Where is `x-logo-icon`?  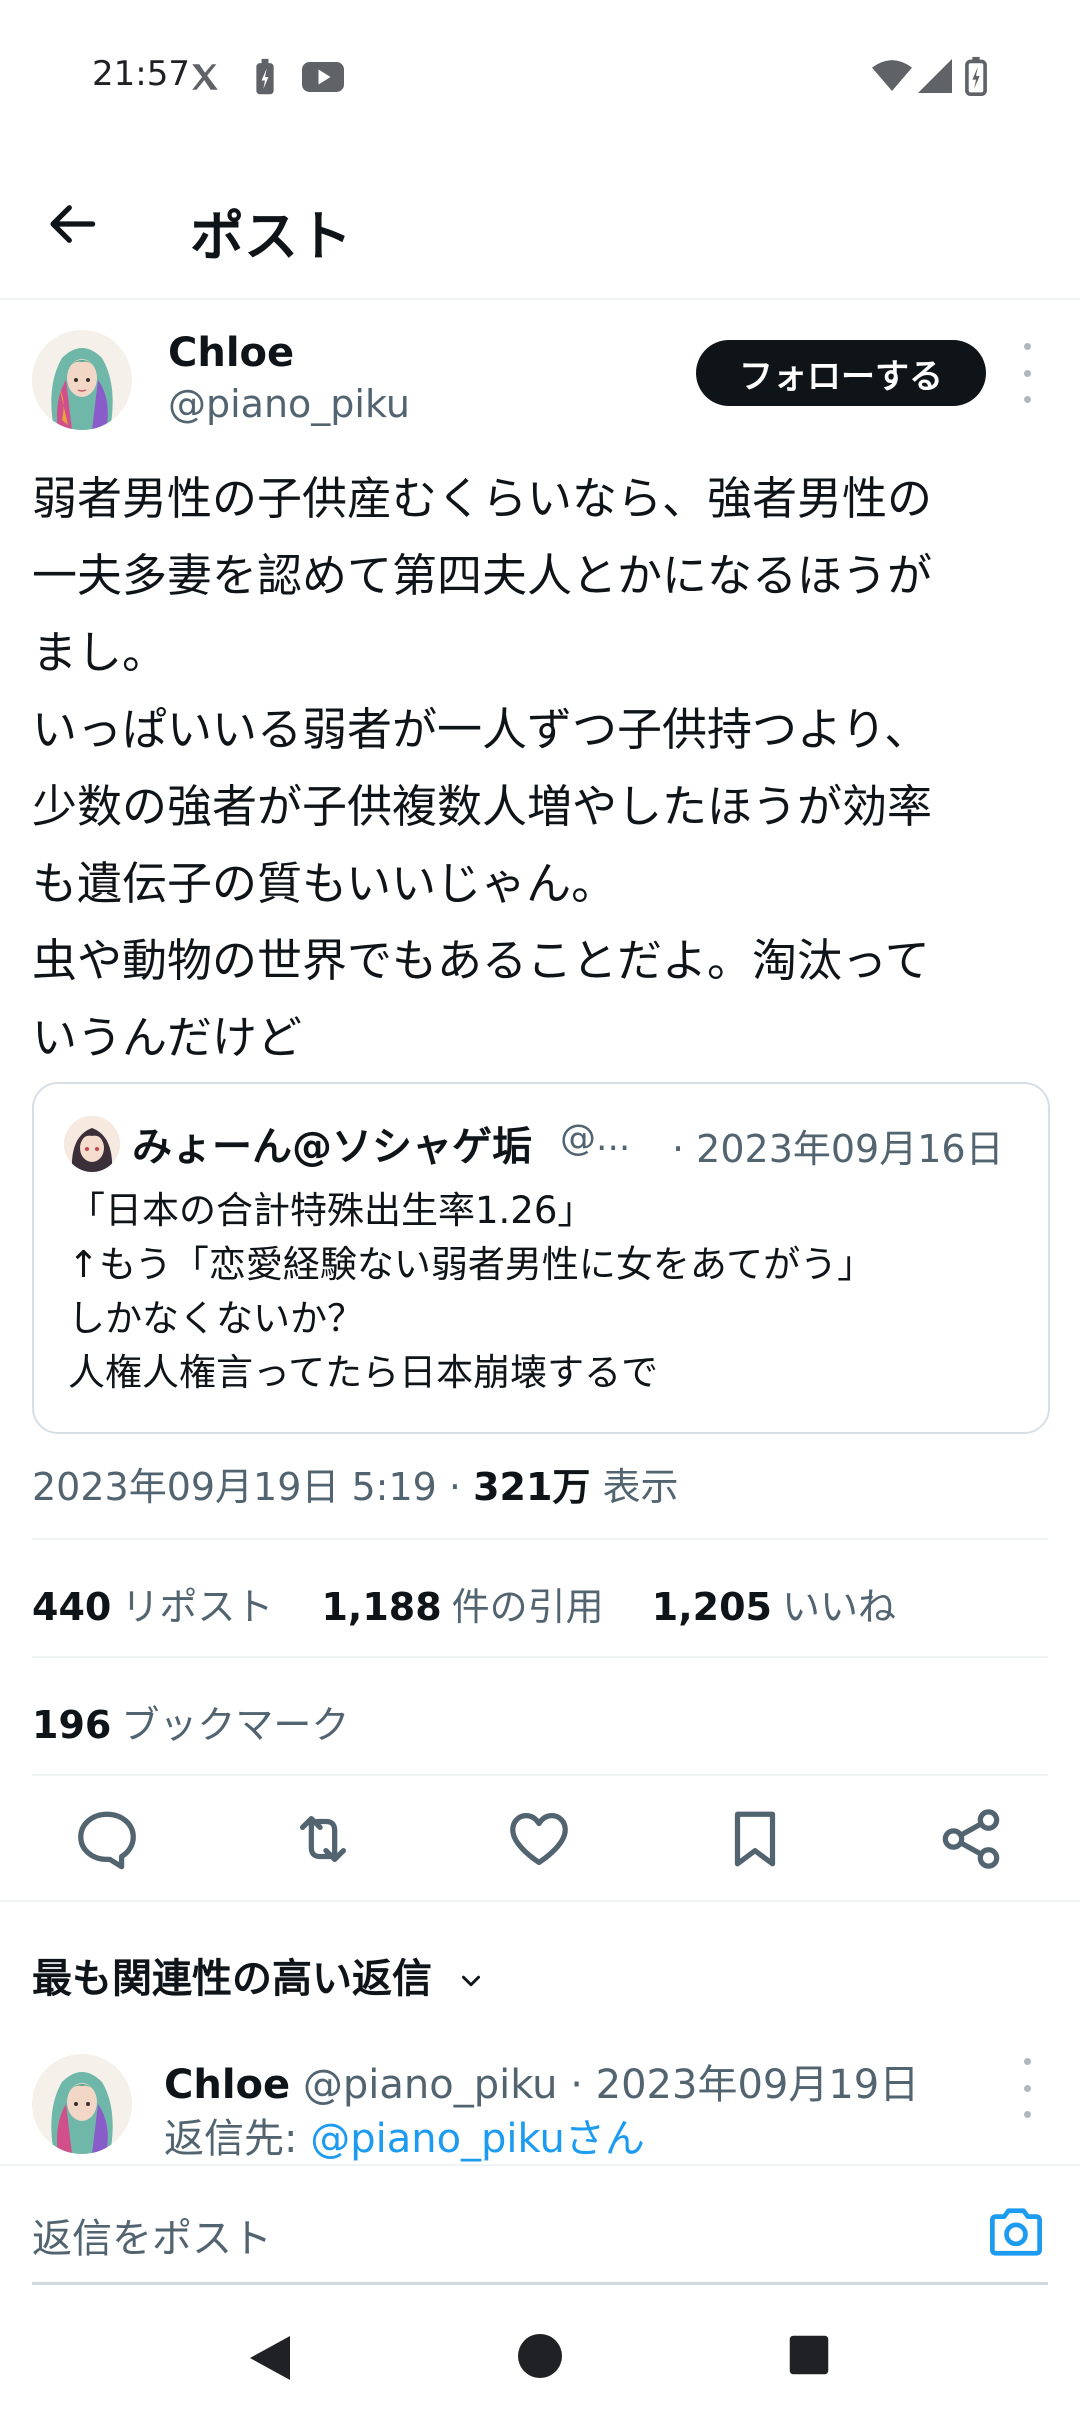
x-logo-icon is located at coordinates (205, 77).